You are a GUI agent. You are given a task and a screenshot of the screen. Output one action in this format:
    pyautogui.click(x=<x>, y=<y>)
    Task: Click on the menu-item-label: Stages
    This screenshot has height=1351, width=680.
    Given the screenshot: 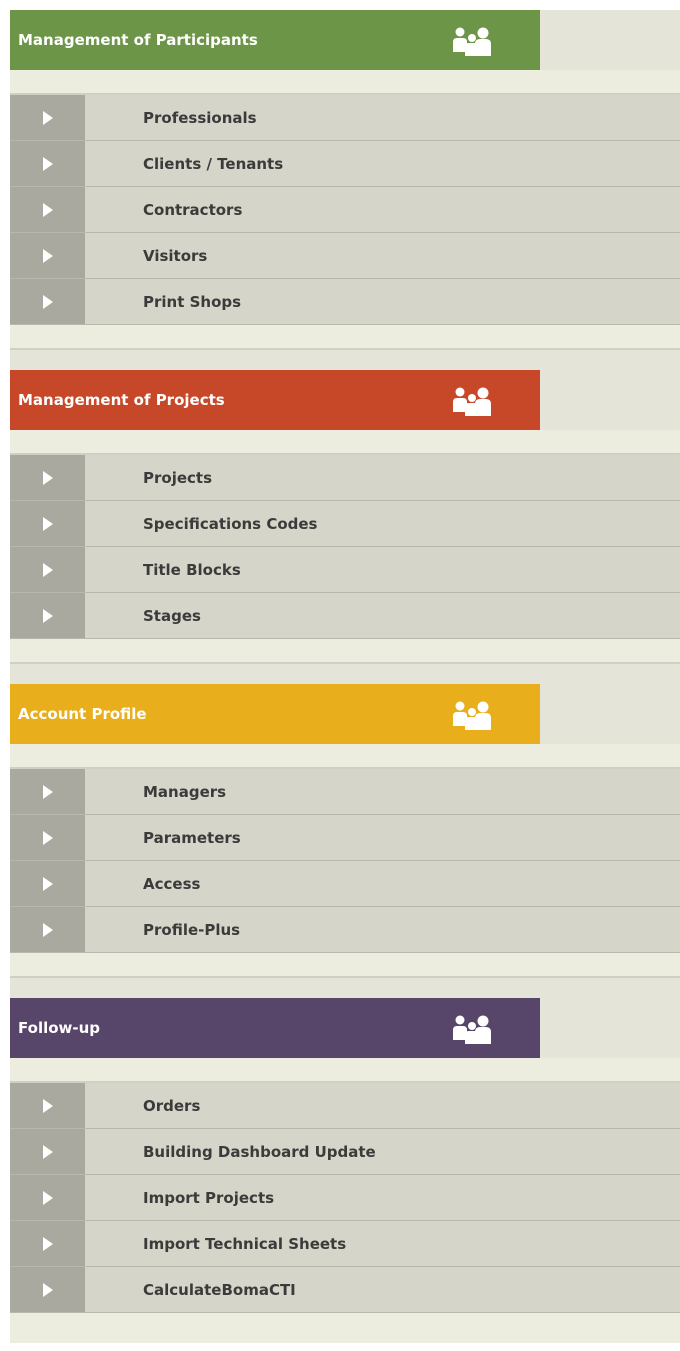 What is the action you would take?
    pyautogui.click(x=172, y=615)
    